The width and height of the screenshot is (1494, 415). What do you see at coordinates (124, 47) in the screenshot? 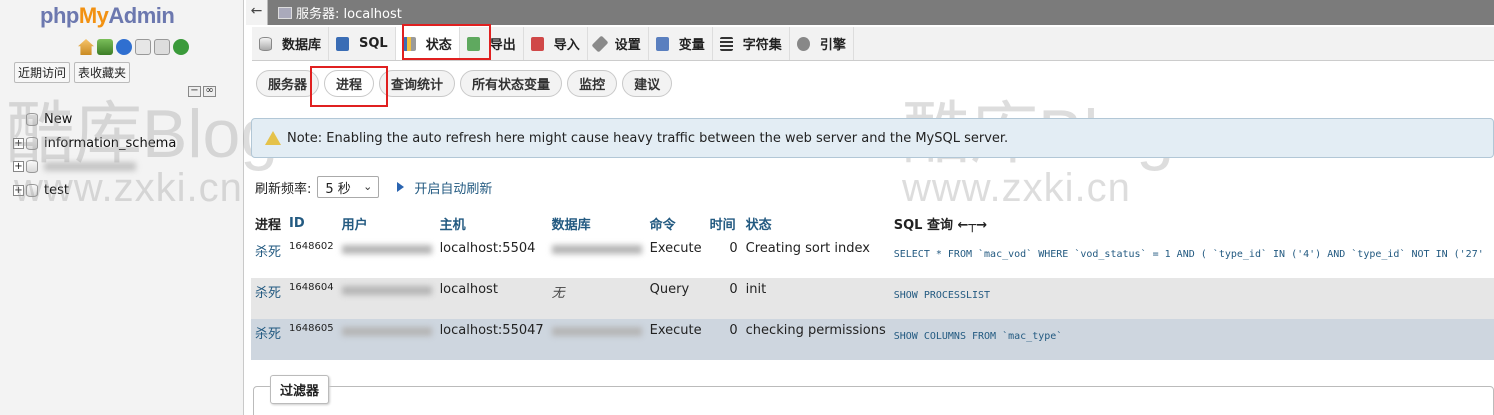
I see `help-icon` at bounding box center [124, 47].